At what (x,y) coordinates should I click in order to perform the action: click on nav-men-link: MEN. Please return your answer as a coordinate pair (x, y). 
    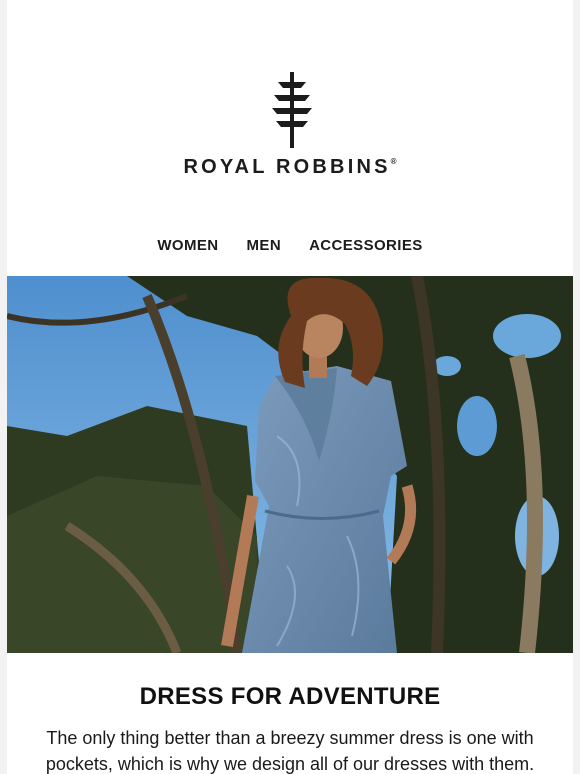
    Looking at the image, I should click on (264, 245).